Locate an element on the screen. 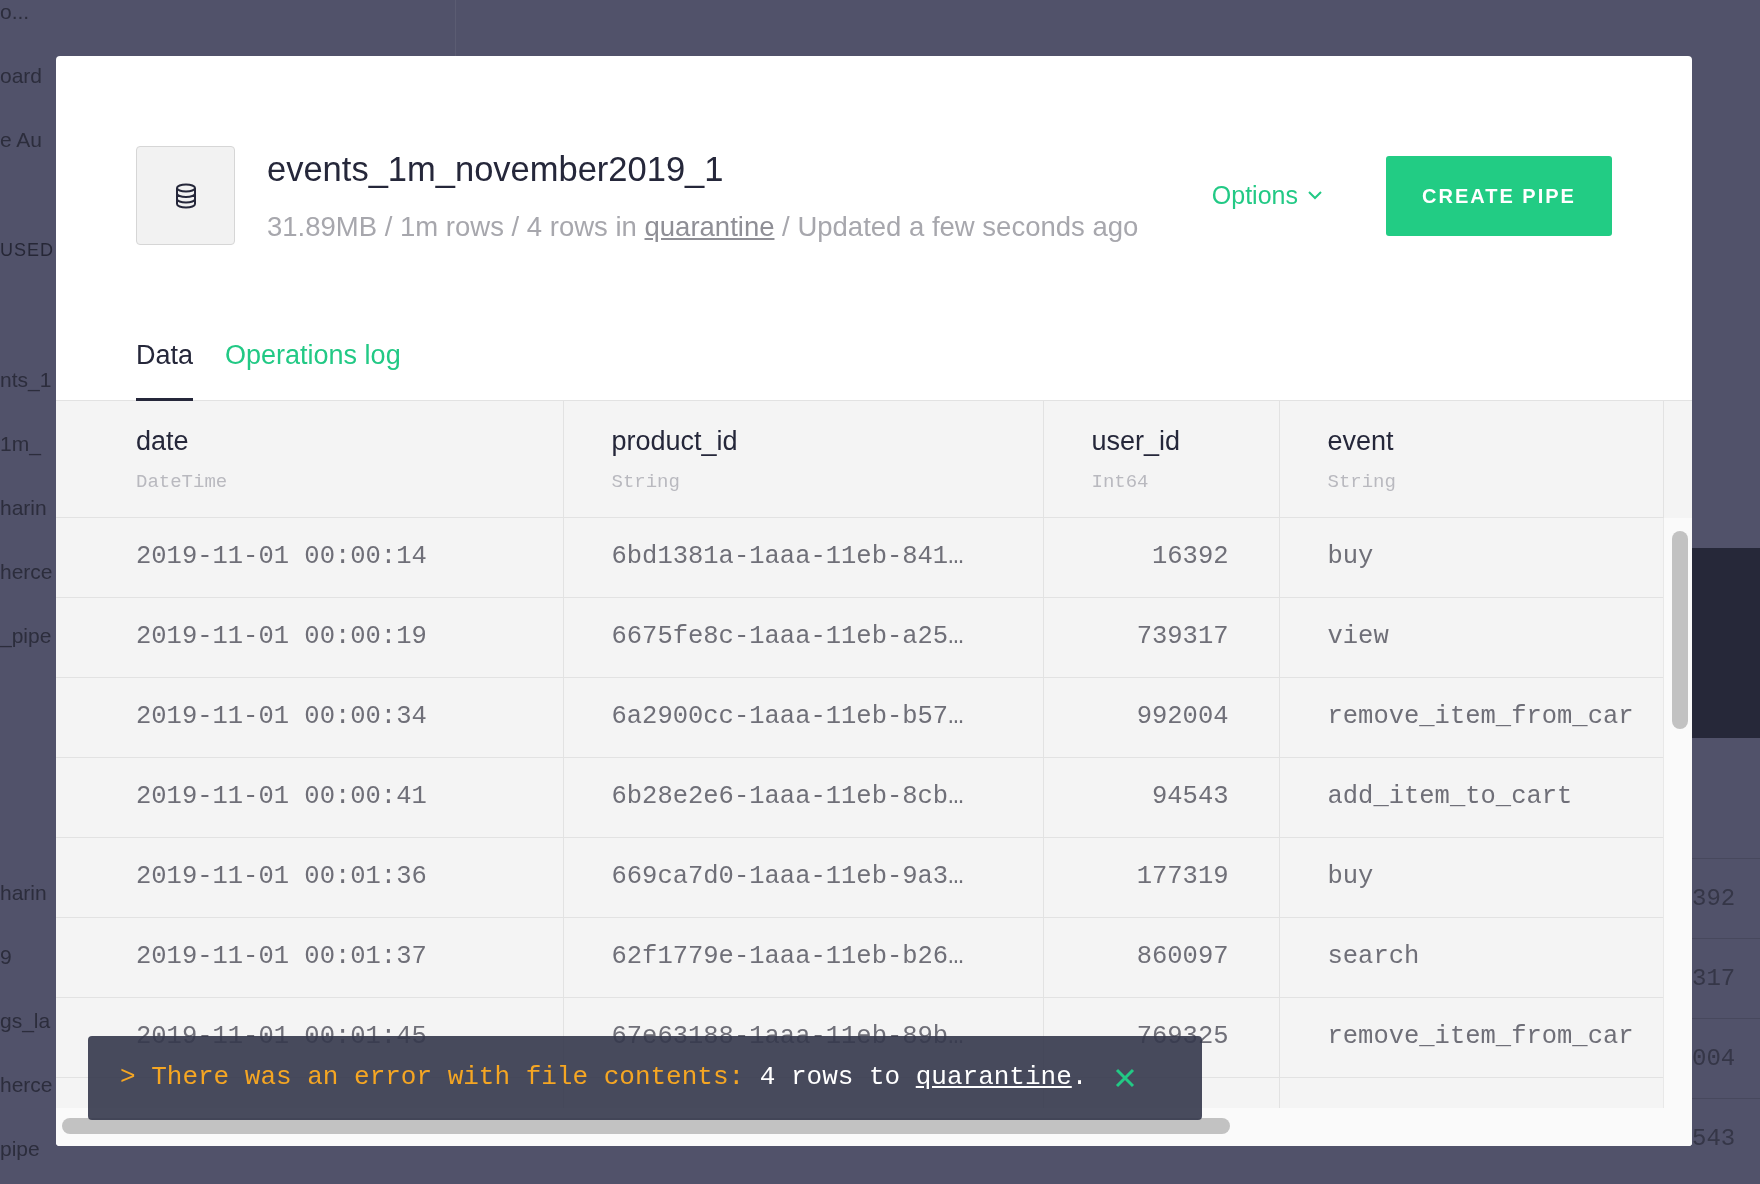 This screenshot has height=1184, width=1760. table-cell: 2019-11-01 00:00:14 is located at coordinates (309, 557).